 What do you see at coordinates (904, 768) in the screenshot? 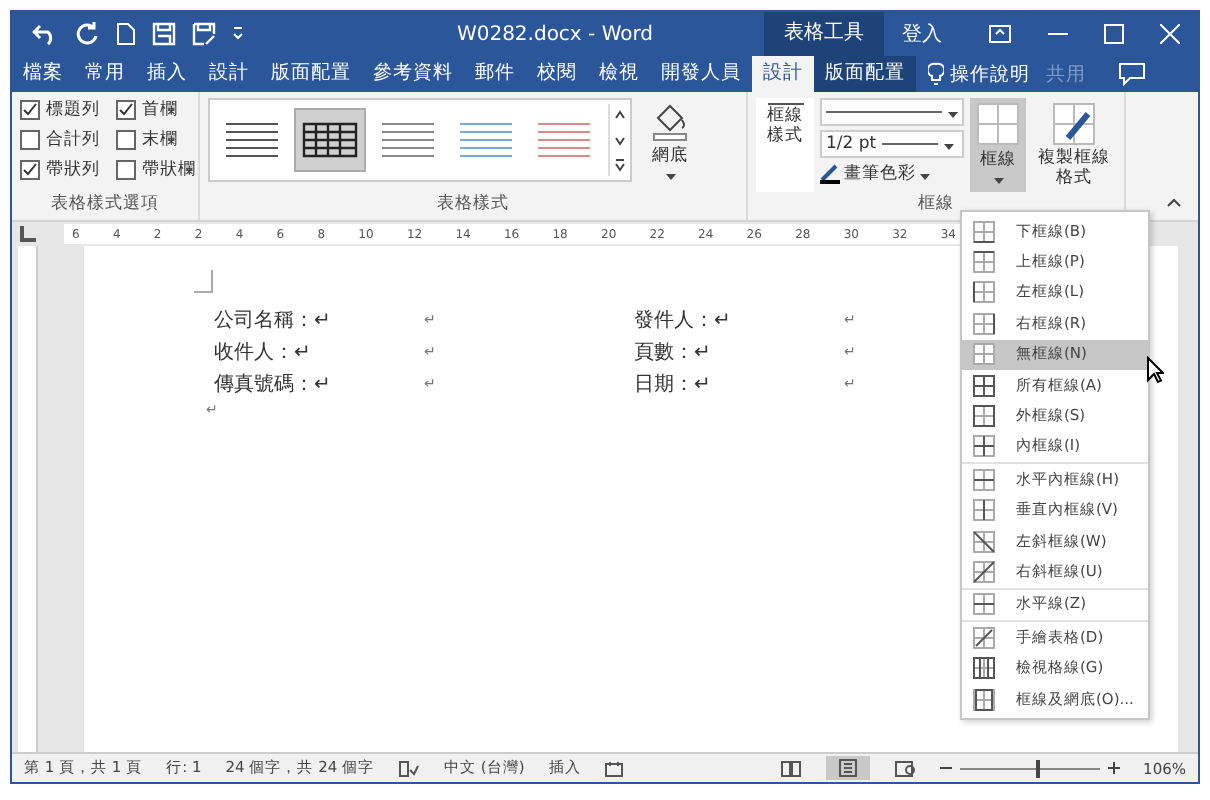
I see `web-layout-icon` at bounding box center [904, 768].